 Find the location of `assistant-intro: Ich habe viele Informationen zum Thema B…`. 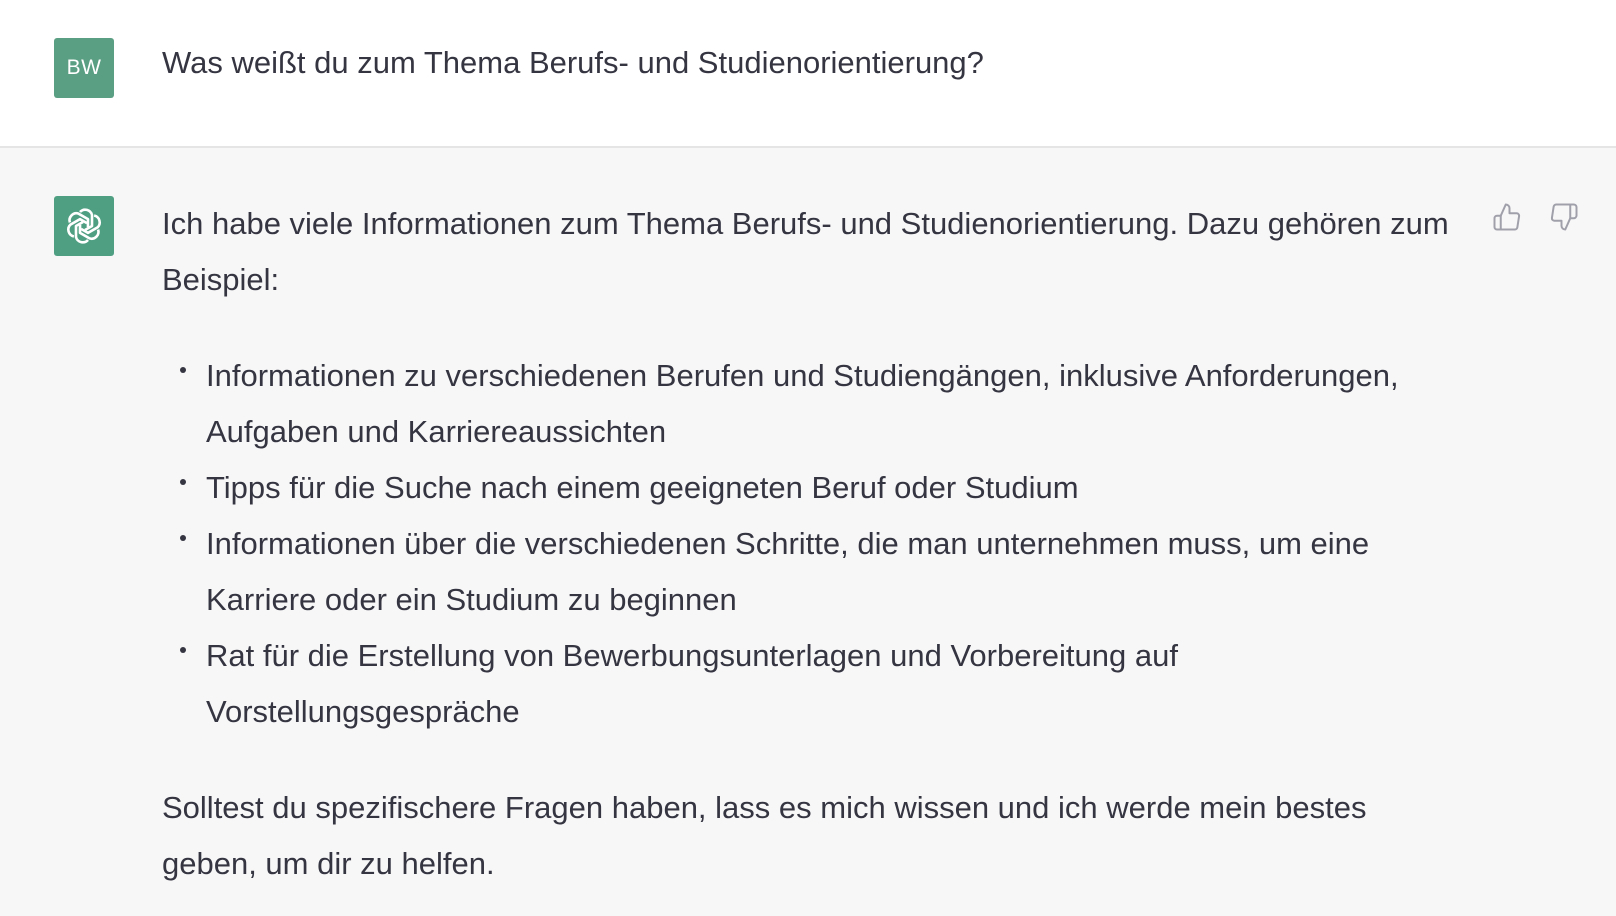

assistant-intro: Ich habe viele Informationen zum Thema B… is located at coordinates (805, 251).